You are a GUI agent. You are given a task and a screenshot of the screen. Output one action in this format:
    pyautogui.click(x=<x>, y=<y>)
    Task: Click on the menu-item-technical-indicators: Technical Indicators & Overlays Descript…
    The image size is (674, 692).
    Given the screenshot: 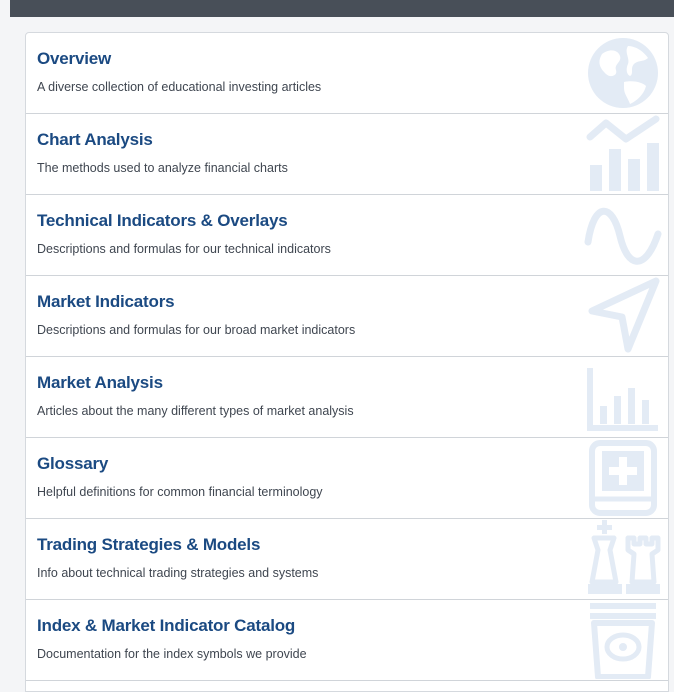 What is the action you would take?
    pyautogui.click(x=347, y=235)
    